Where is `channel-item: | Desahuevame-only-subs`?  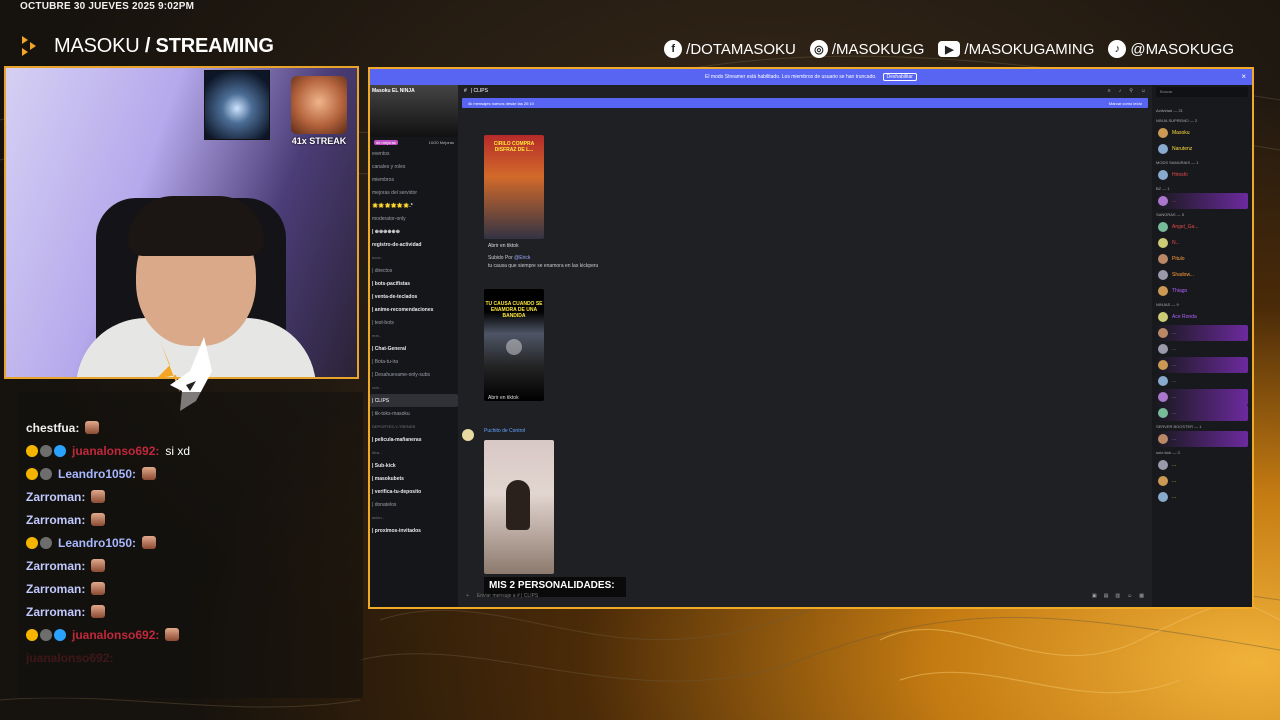
channel-item: | Desahuevame-only-subs is located at coordinates (414, 374).